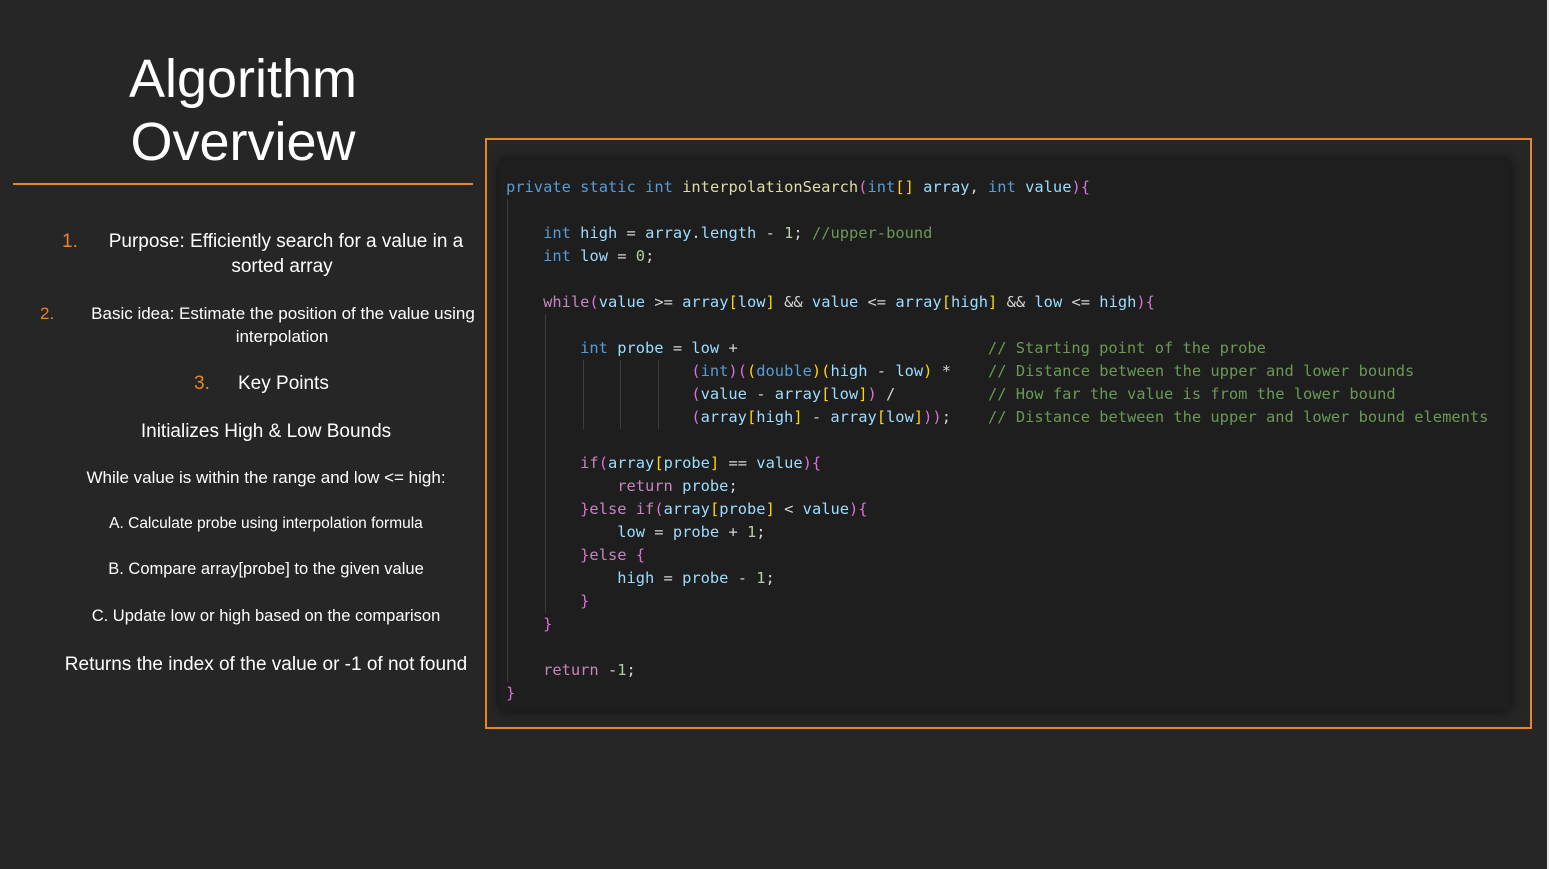 Image resolution: width=1549 pixels, height=869 pixels. I want to click on list-item-continuation: sorted array, so click(282, 267).